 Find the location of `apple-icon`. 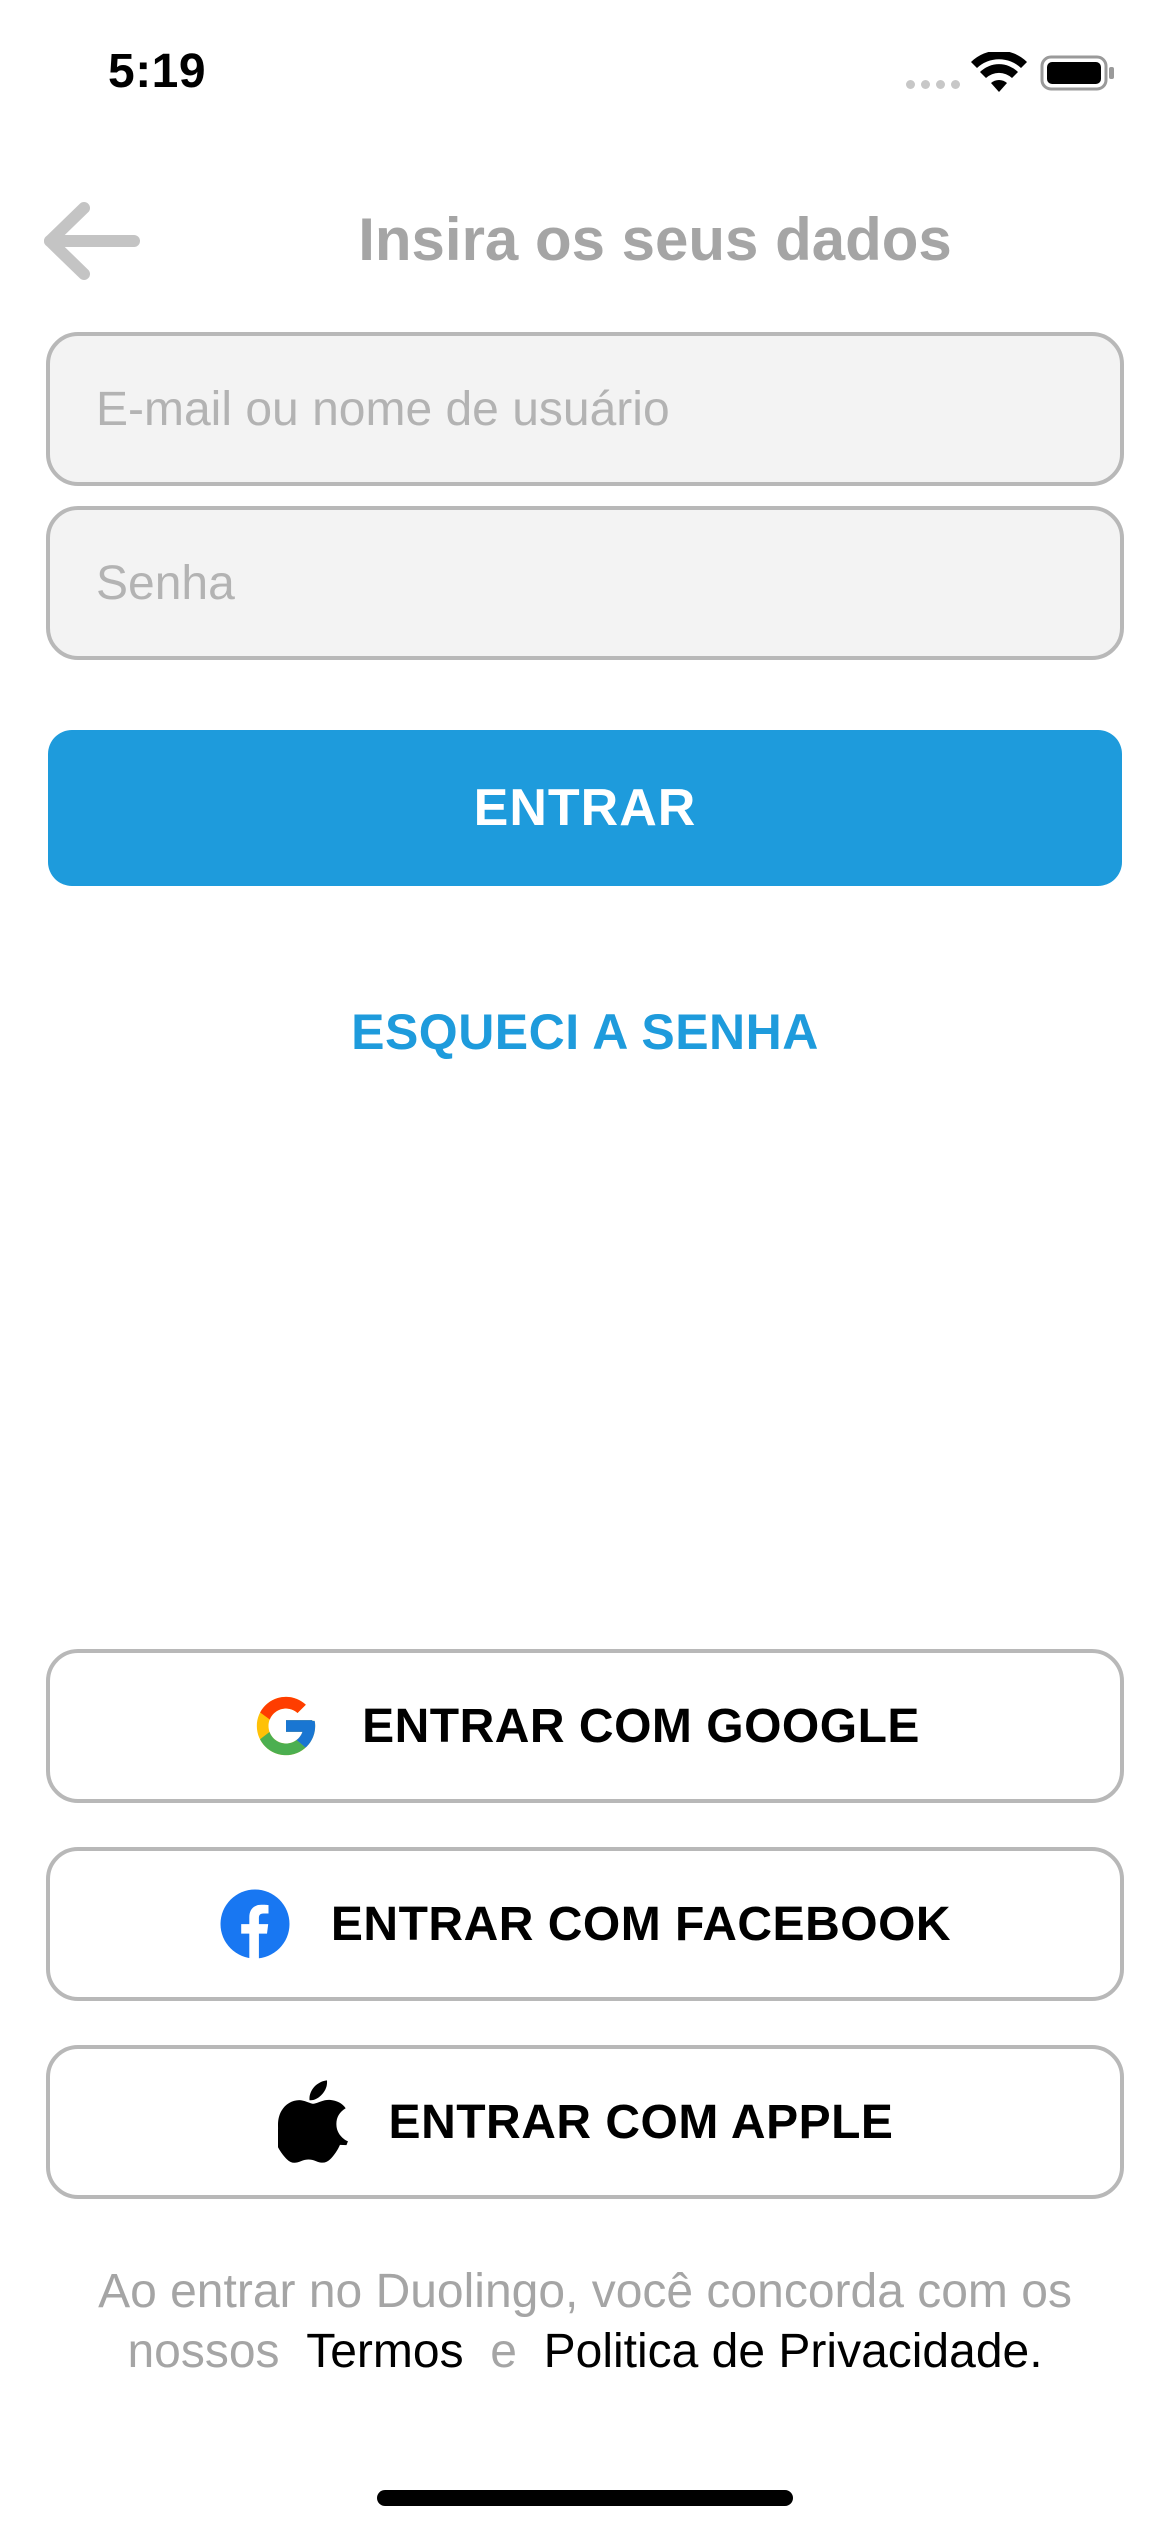

apple-icon is located at coordinates (313, 2121).